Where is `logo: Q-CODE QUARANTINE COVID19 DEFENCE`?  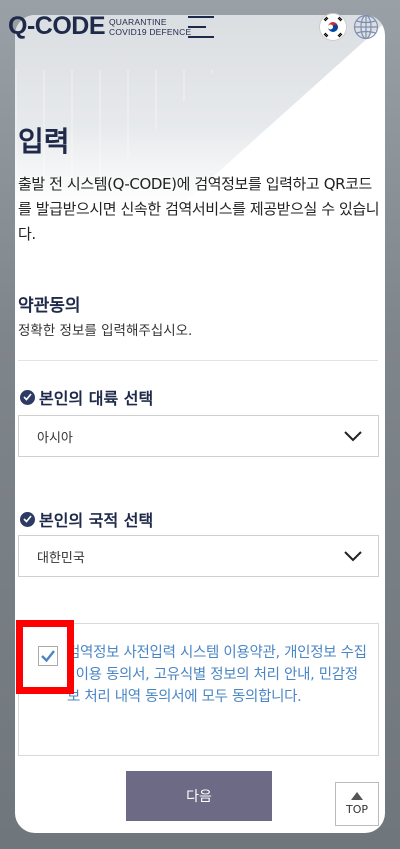
logo: Q-CODE QUARANTINE COVID19 DEFENCE is located at coordinates (99, 26).